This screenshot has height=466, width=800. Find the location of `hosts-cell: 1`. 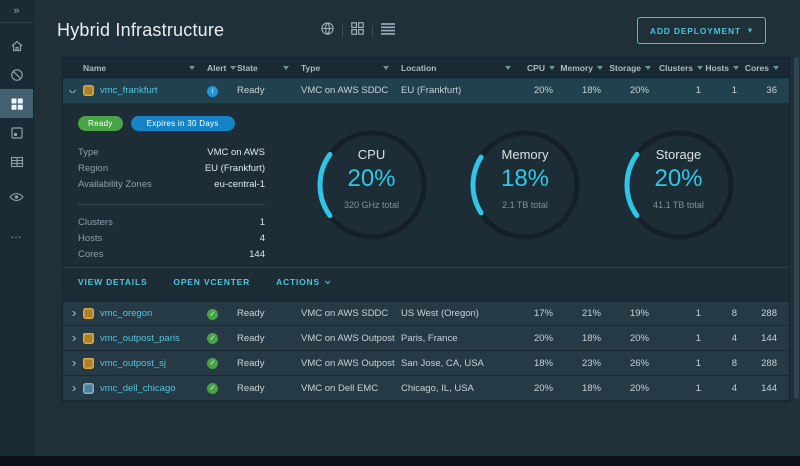

hosts-cell: 1 is located at coordinates (734, 90).